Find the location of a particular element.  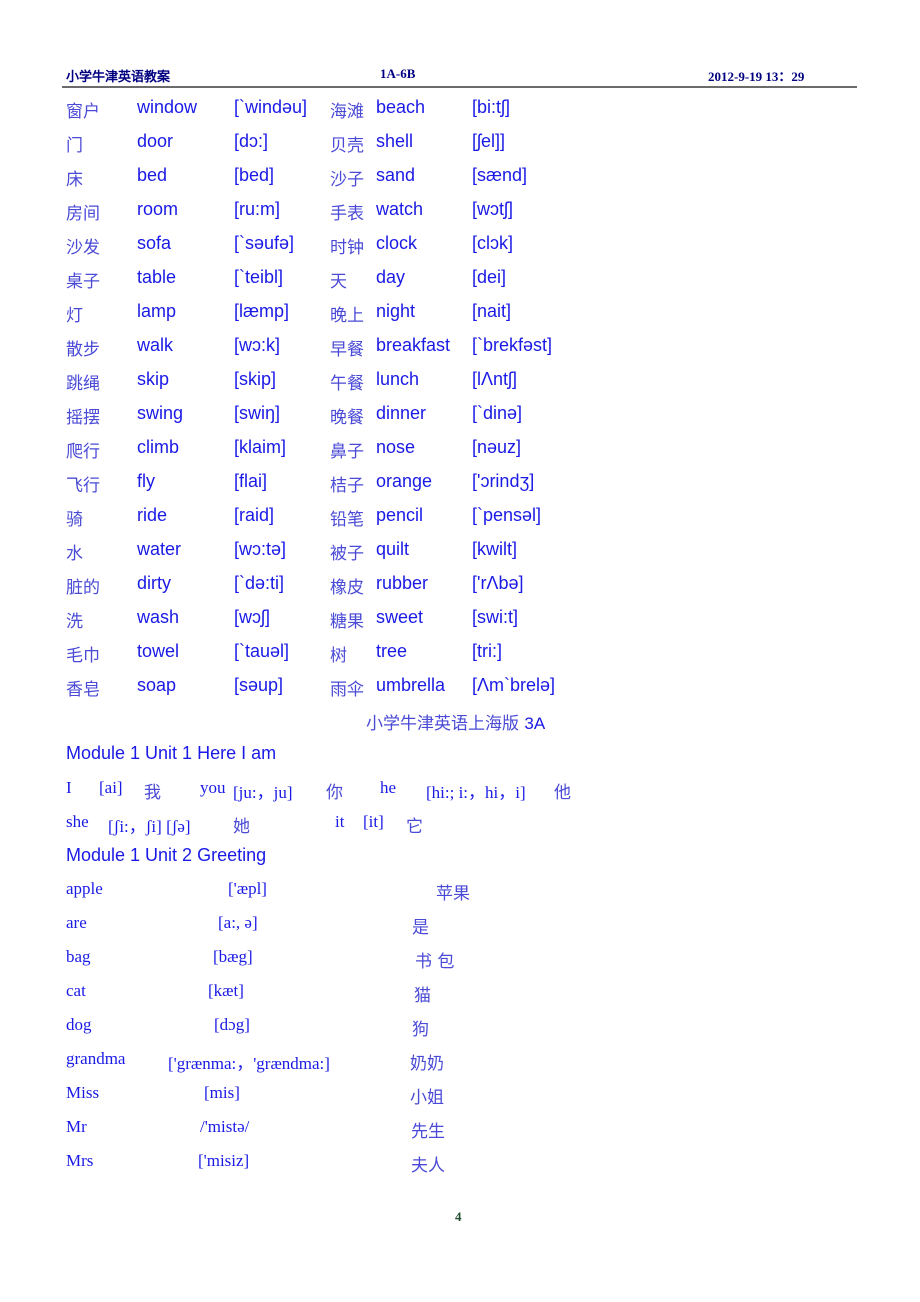

vocab-en: ride is located at coordinates (152, 515).